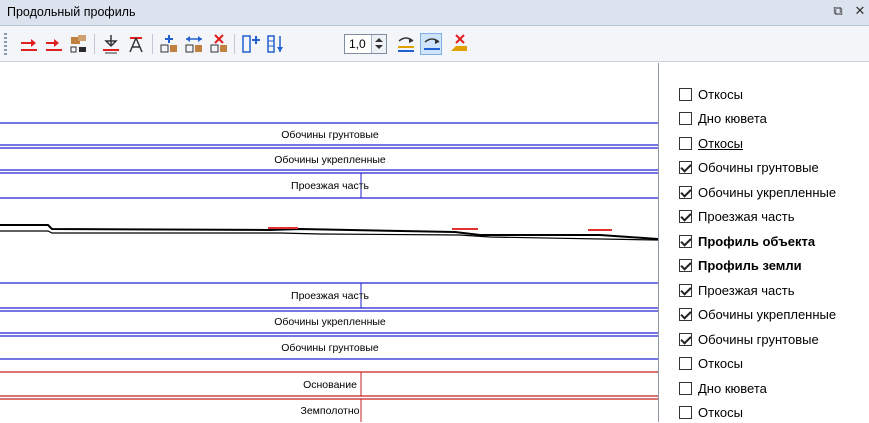  I want to click on spin-up-icon, so click(379, 40).